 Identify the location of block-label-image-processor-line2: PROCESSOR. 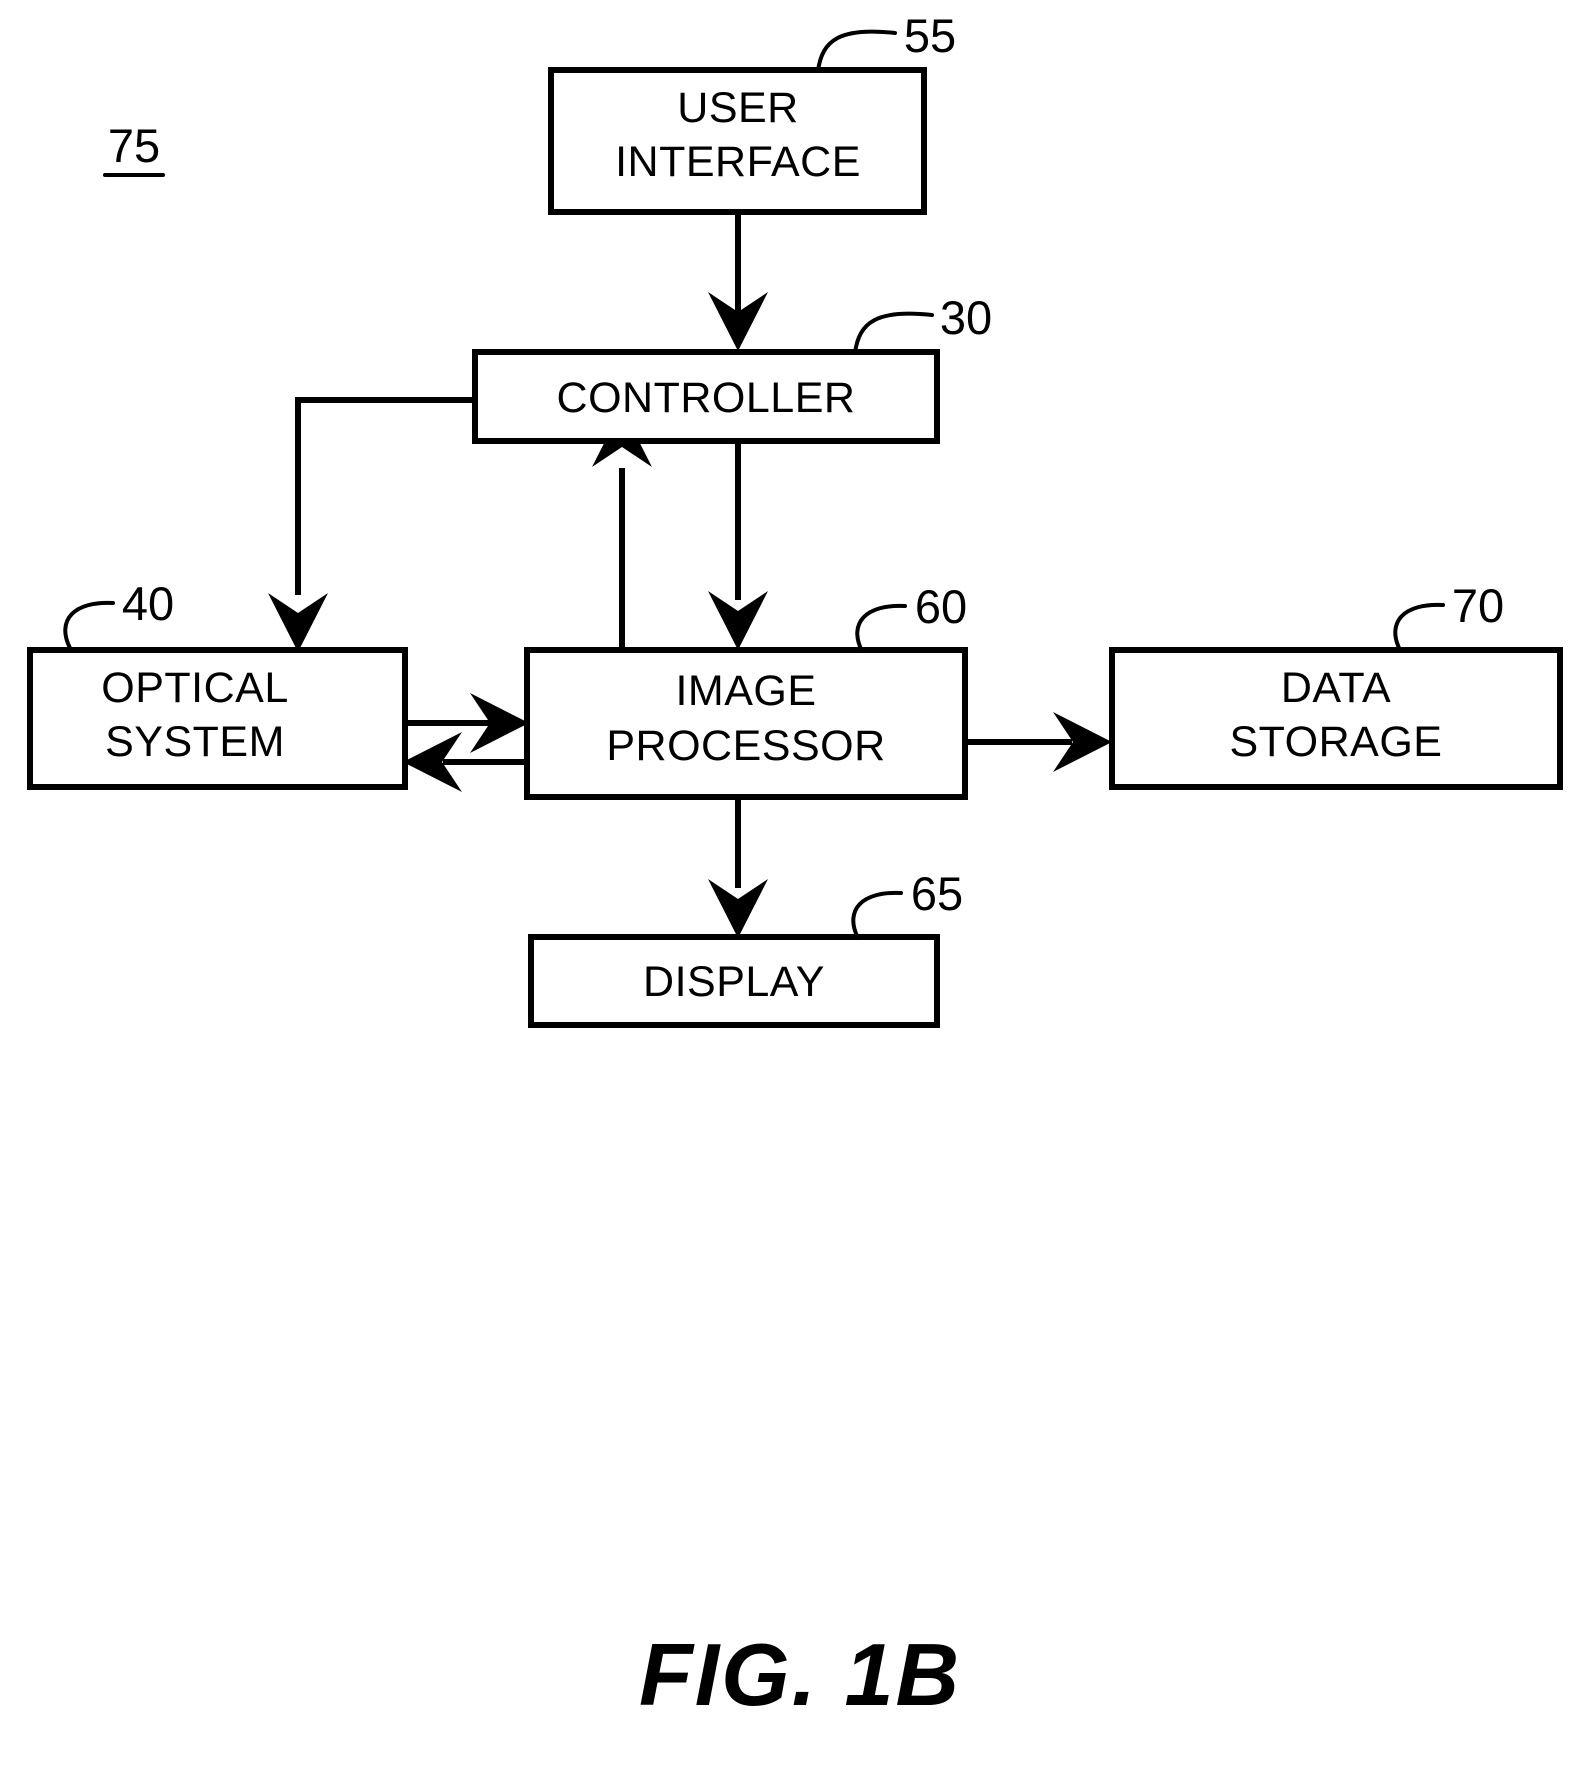
(745, 746).